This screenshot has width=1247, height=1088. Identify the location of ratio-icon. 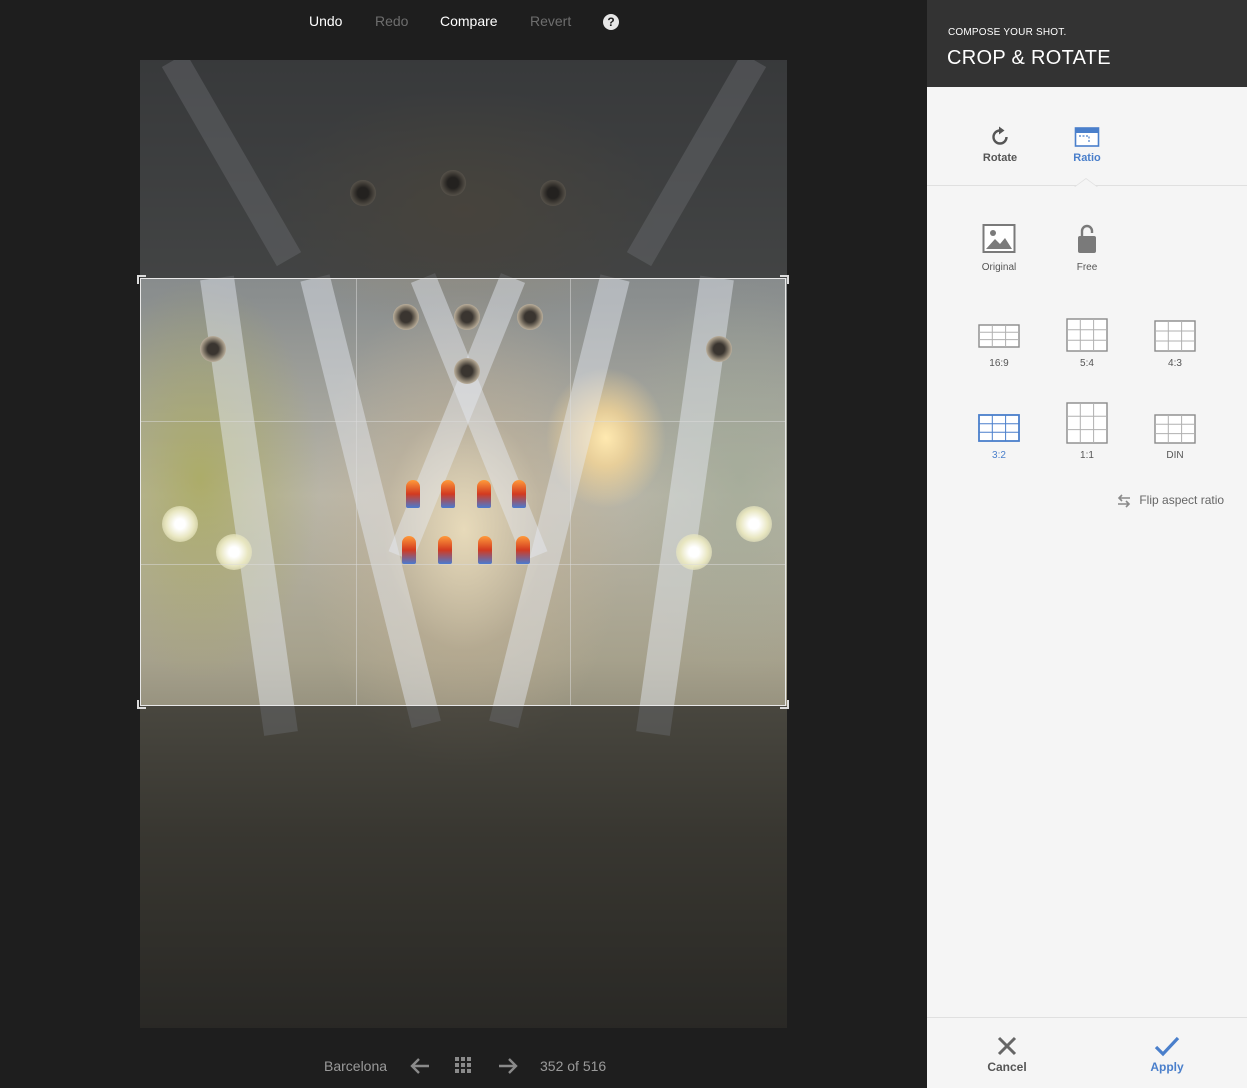
(1087, 137).